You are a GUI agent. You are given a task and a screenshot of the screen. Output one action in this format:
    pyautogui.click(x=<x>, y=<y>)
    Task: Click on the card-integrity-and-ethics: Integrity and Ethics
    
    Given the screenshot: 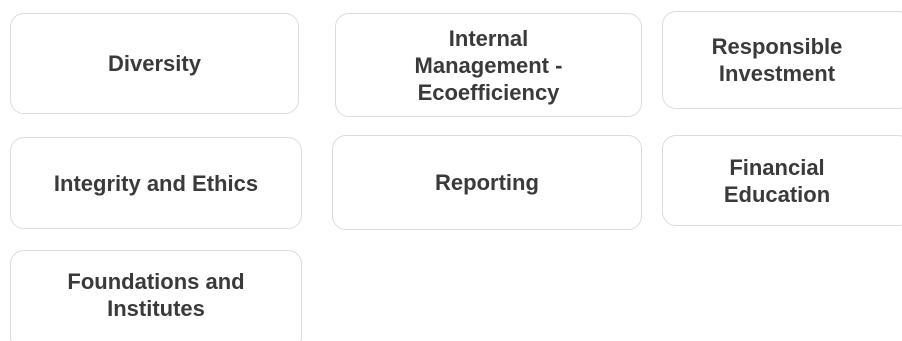 What is the action you would take?
    pyautogui.click(x=156, y=183)
    